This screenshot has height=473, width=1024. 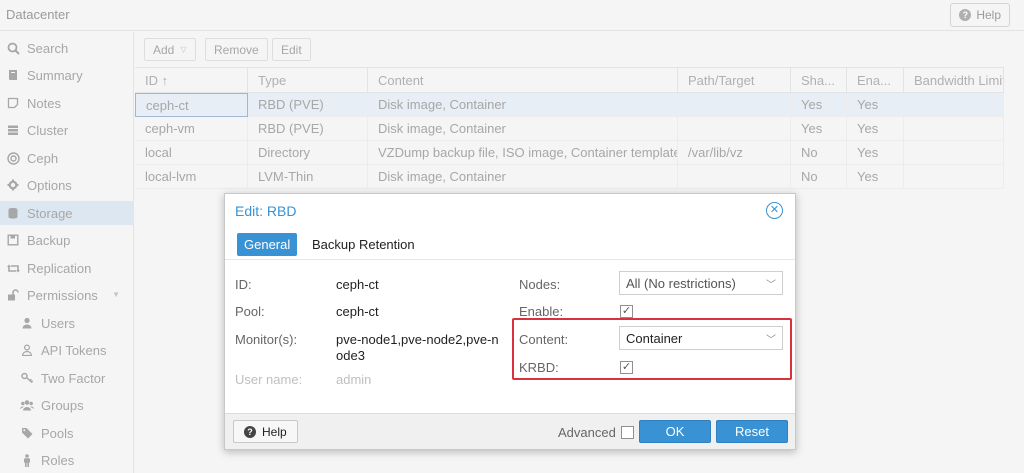 I want to click on sidebar-item-summary: Summary, so click(x=67, y=75).